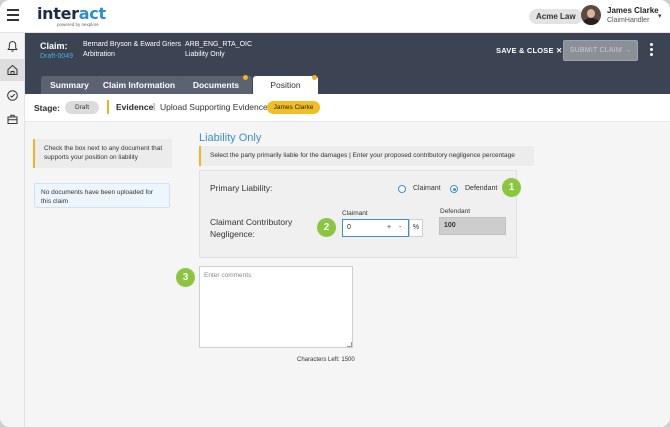 Image resolution: width=670 pixels, height=427 pixels. I want to click on home-icon, so click(12, 70).